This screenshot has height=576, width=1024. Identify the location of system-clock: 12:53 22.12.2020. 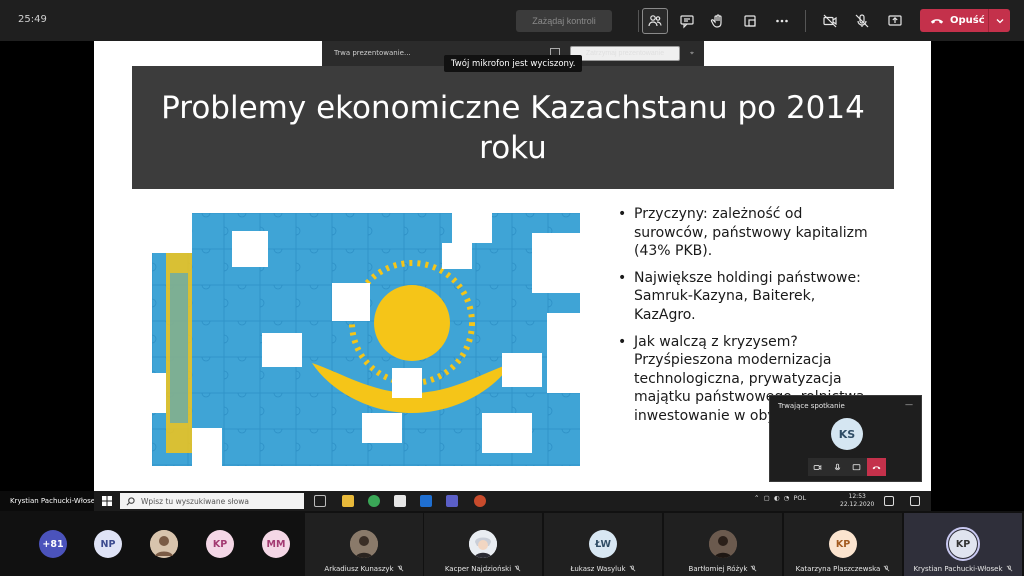
(857, 501).